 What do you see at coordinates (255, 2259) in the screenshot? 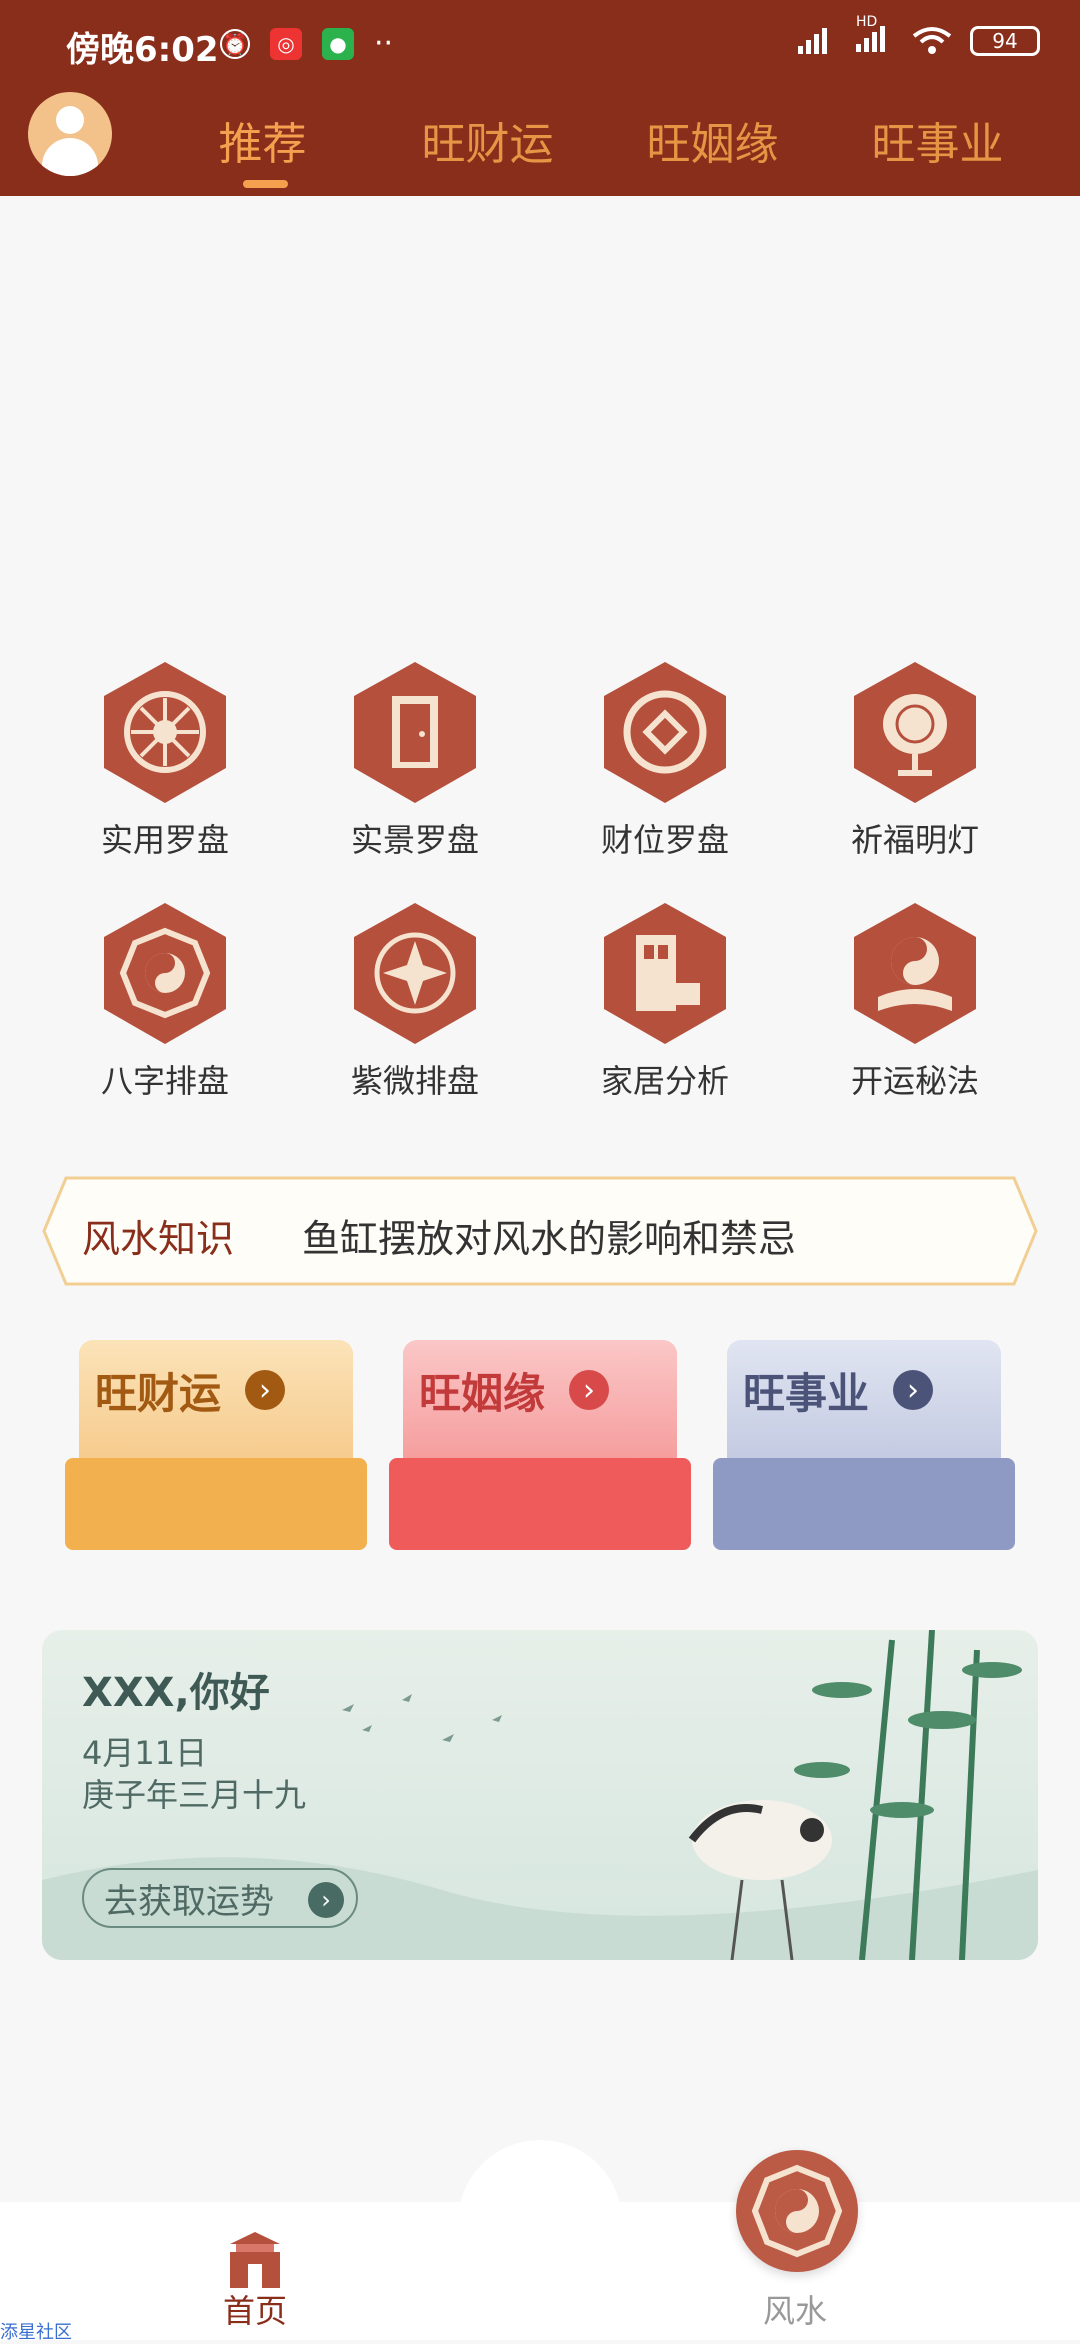
I see `home-temple-icon` at bounding box center [255, 2259].